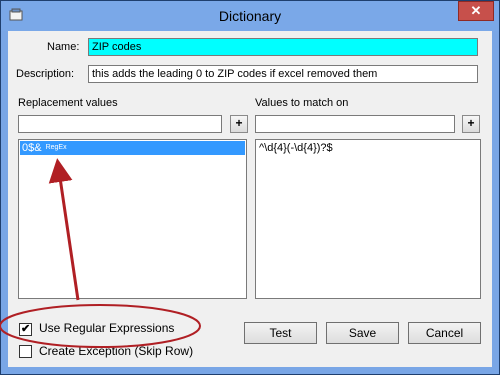 The height and width of the screenshot is (375, 500). I want to click on test-button: Test, so click(280, 333).